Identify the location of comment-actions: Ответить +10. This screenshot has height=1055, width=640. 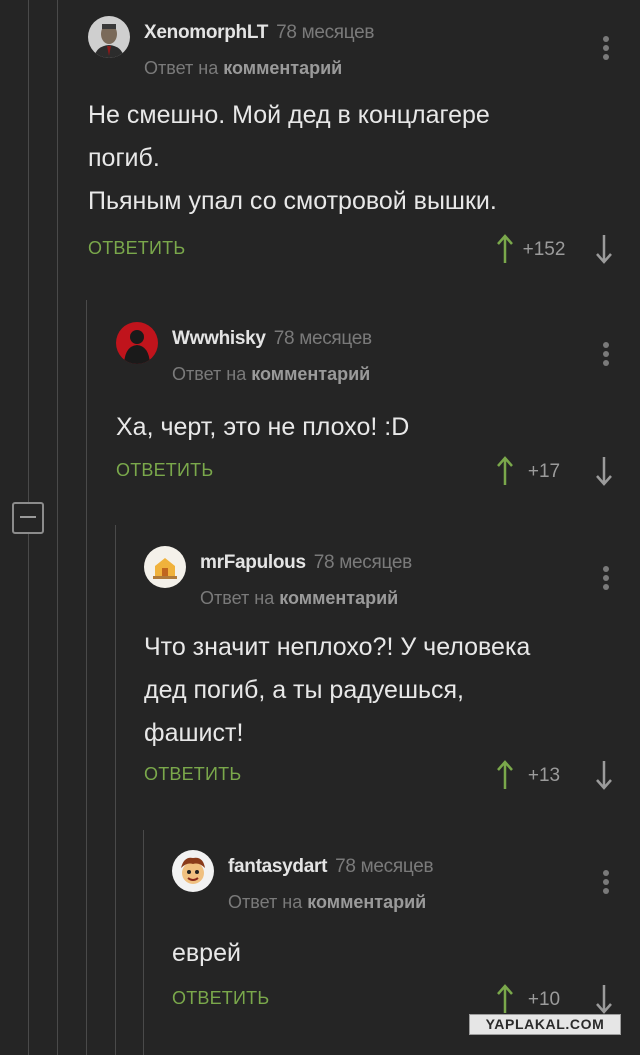
(406, 1000).